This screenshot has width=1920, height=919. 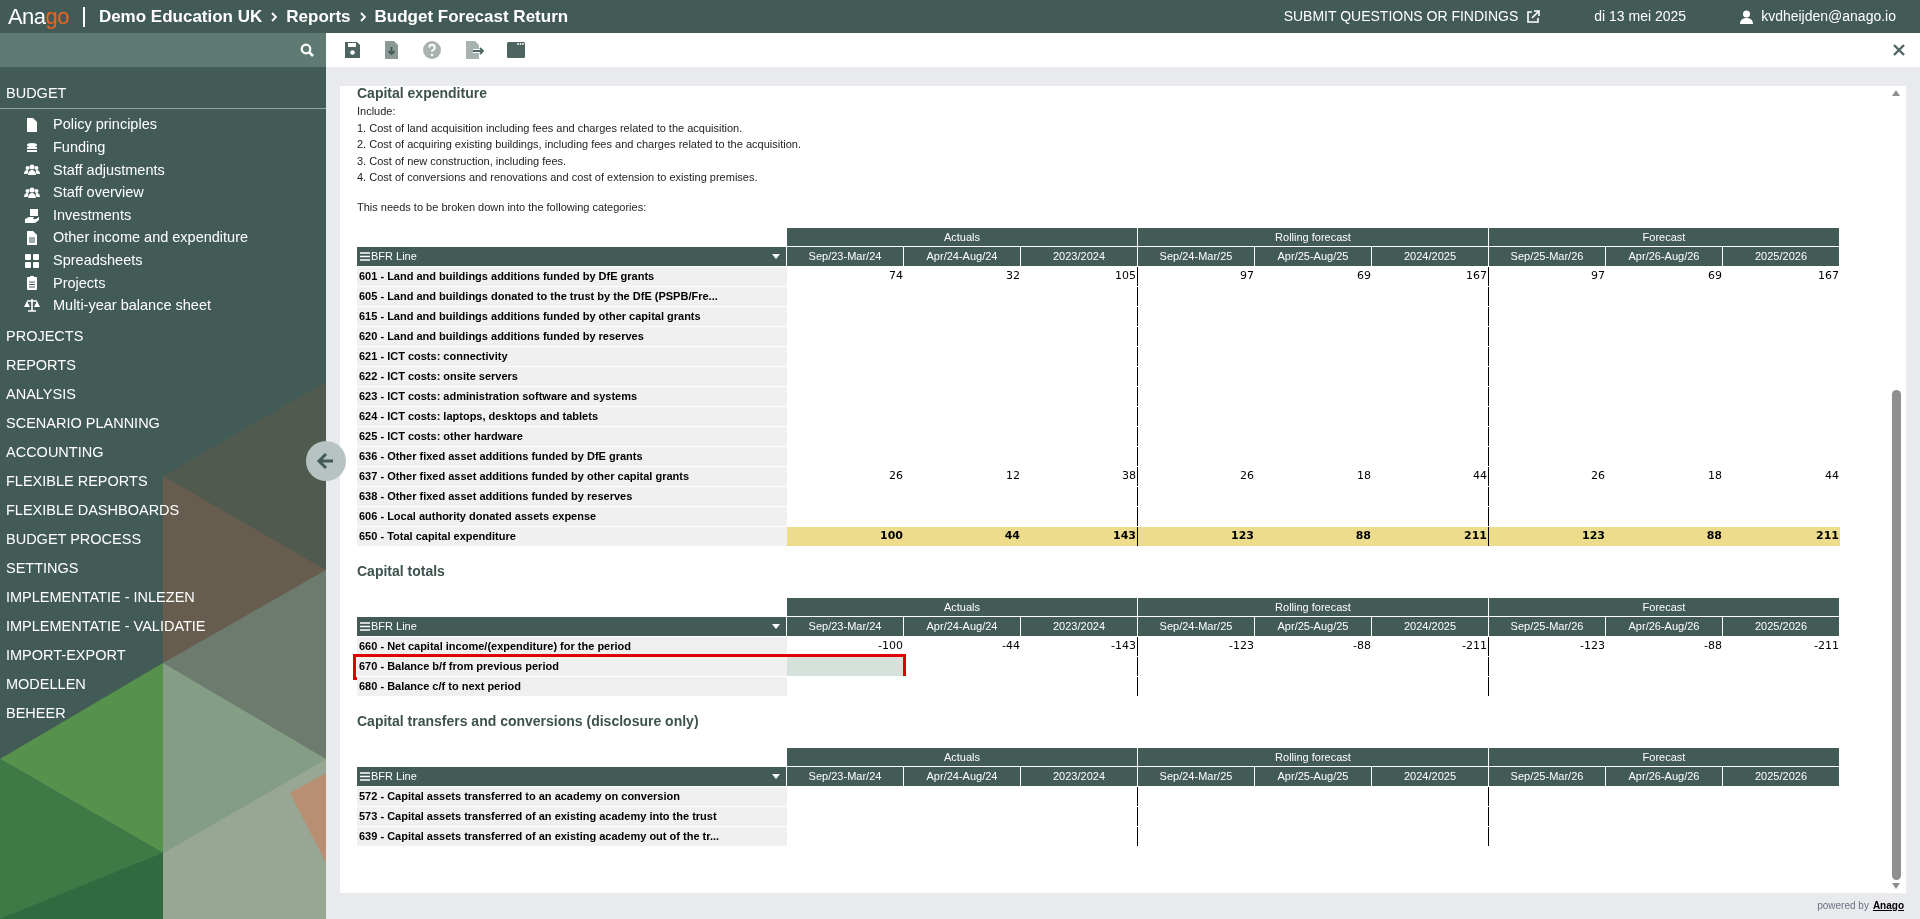 I want to click on row-label: 622 - ICT costs: onsite servers, so click(x=572, y=376).